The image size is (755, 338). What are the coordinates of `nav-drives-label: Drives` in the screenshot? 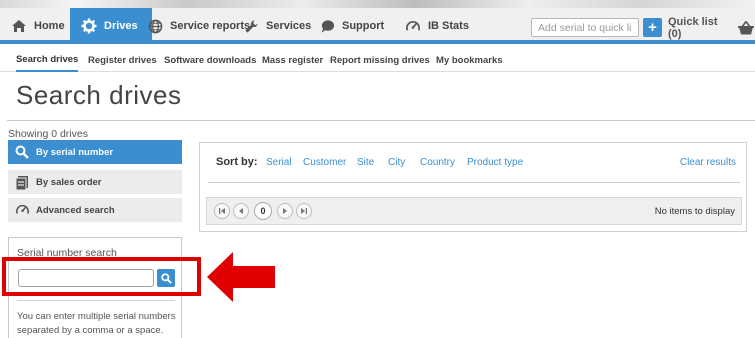 It's located at (121, 26).